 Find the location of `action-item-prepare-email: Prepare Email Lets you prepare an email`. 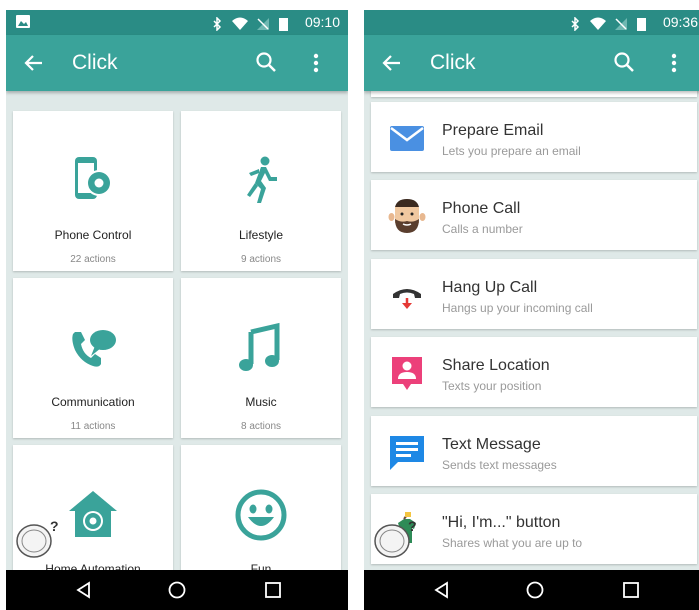

action-item-prepare-email: Prepare Email Lets you prepare an email is located at coordinates (534, 137).